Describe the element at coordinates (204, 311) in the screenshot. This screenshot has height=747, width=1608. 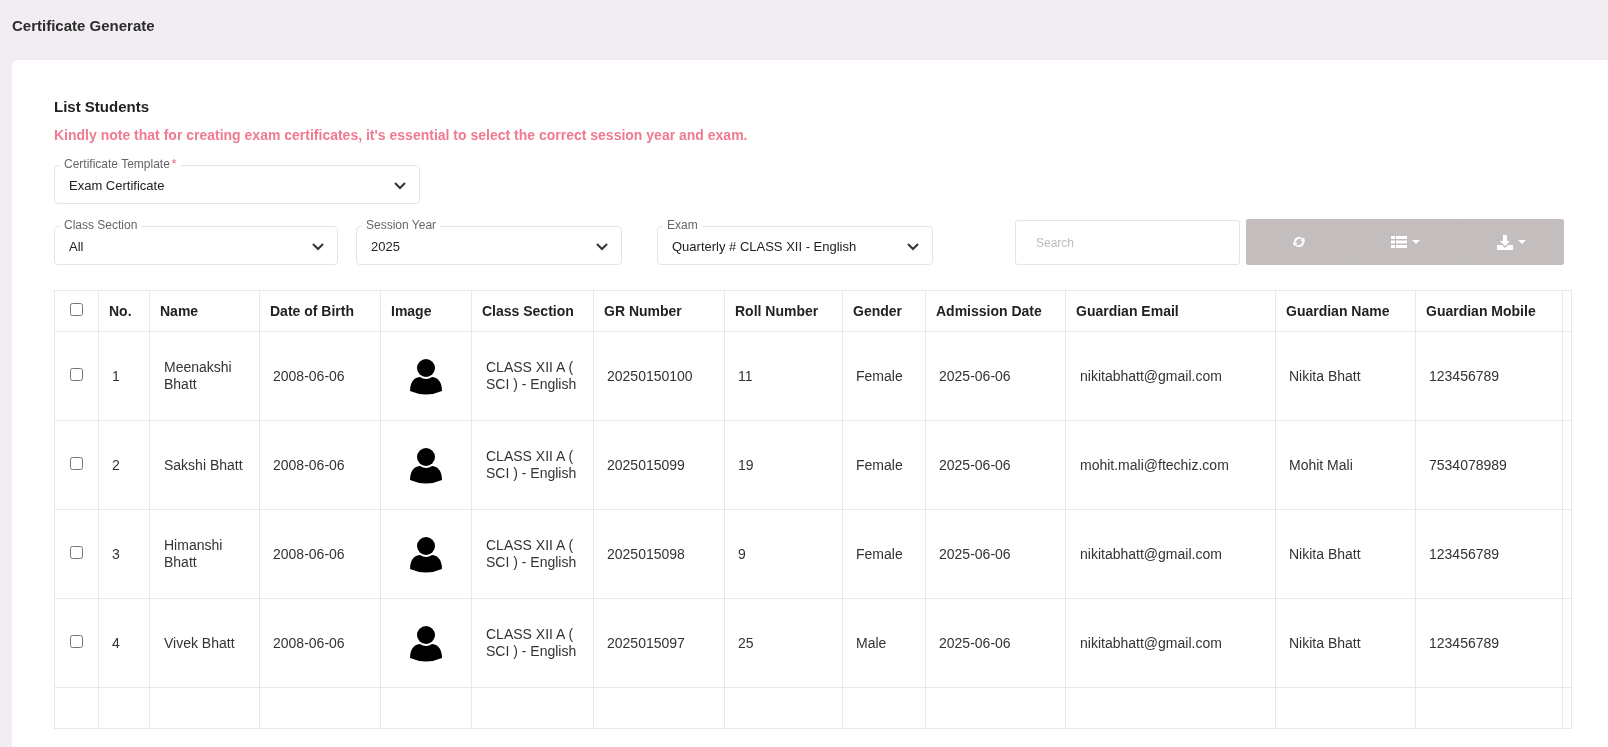
I see `column-header: Name` at that location.